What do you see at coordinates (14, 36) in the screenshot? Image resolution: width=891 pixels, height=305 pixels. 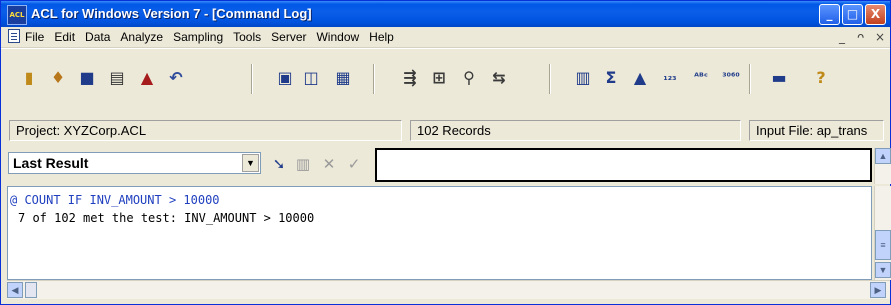 I see `document-icon` at bounding box center [14, 36].